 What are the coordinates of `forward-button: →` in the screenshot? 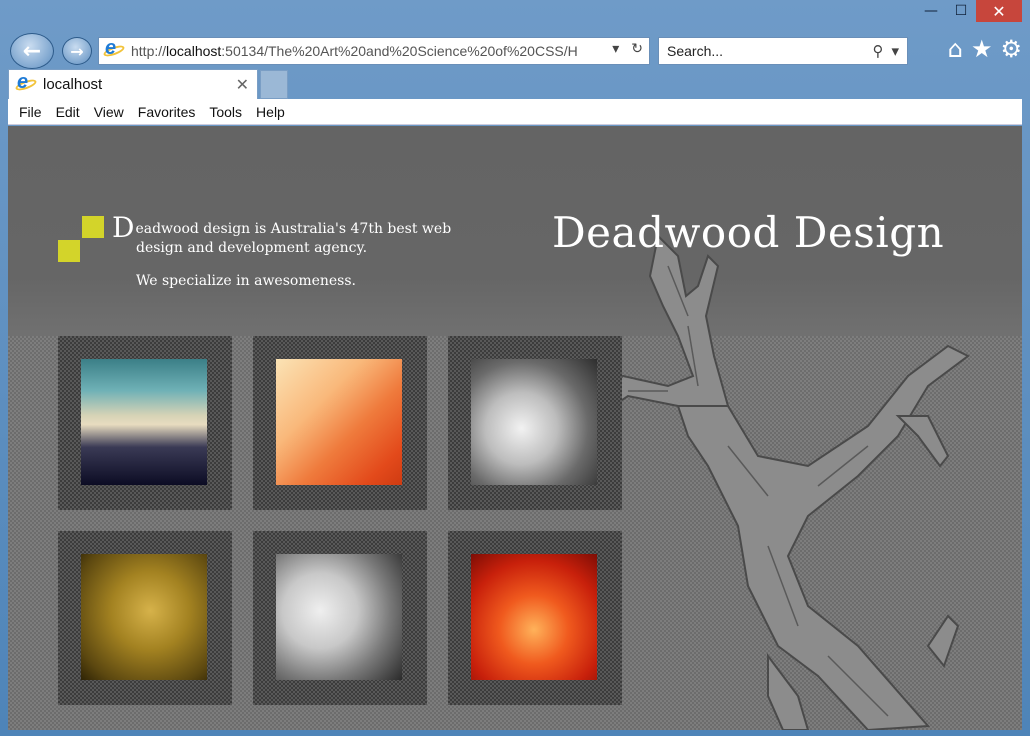 It's located at (77, 51).